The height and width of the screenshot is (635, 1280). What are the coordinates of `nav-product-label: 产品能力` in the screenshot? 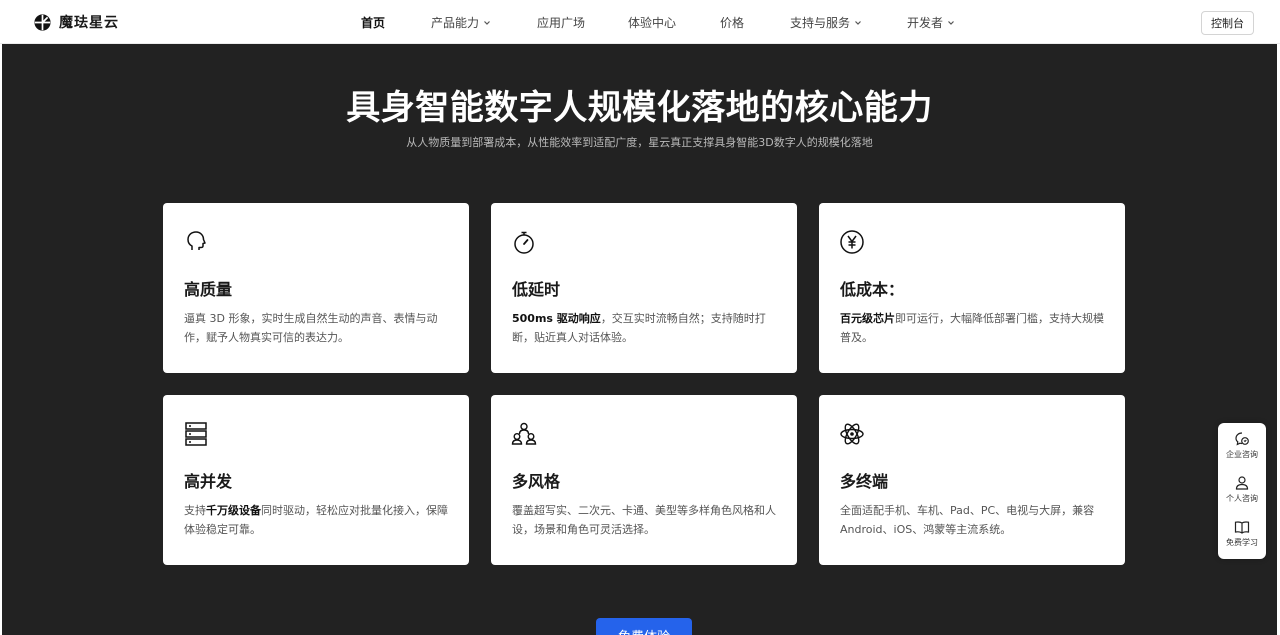 It's located at (455, 23).